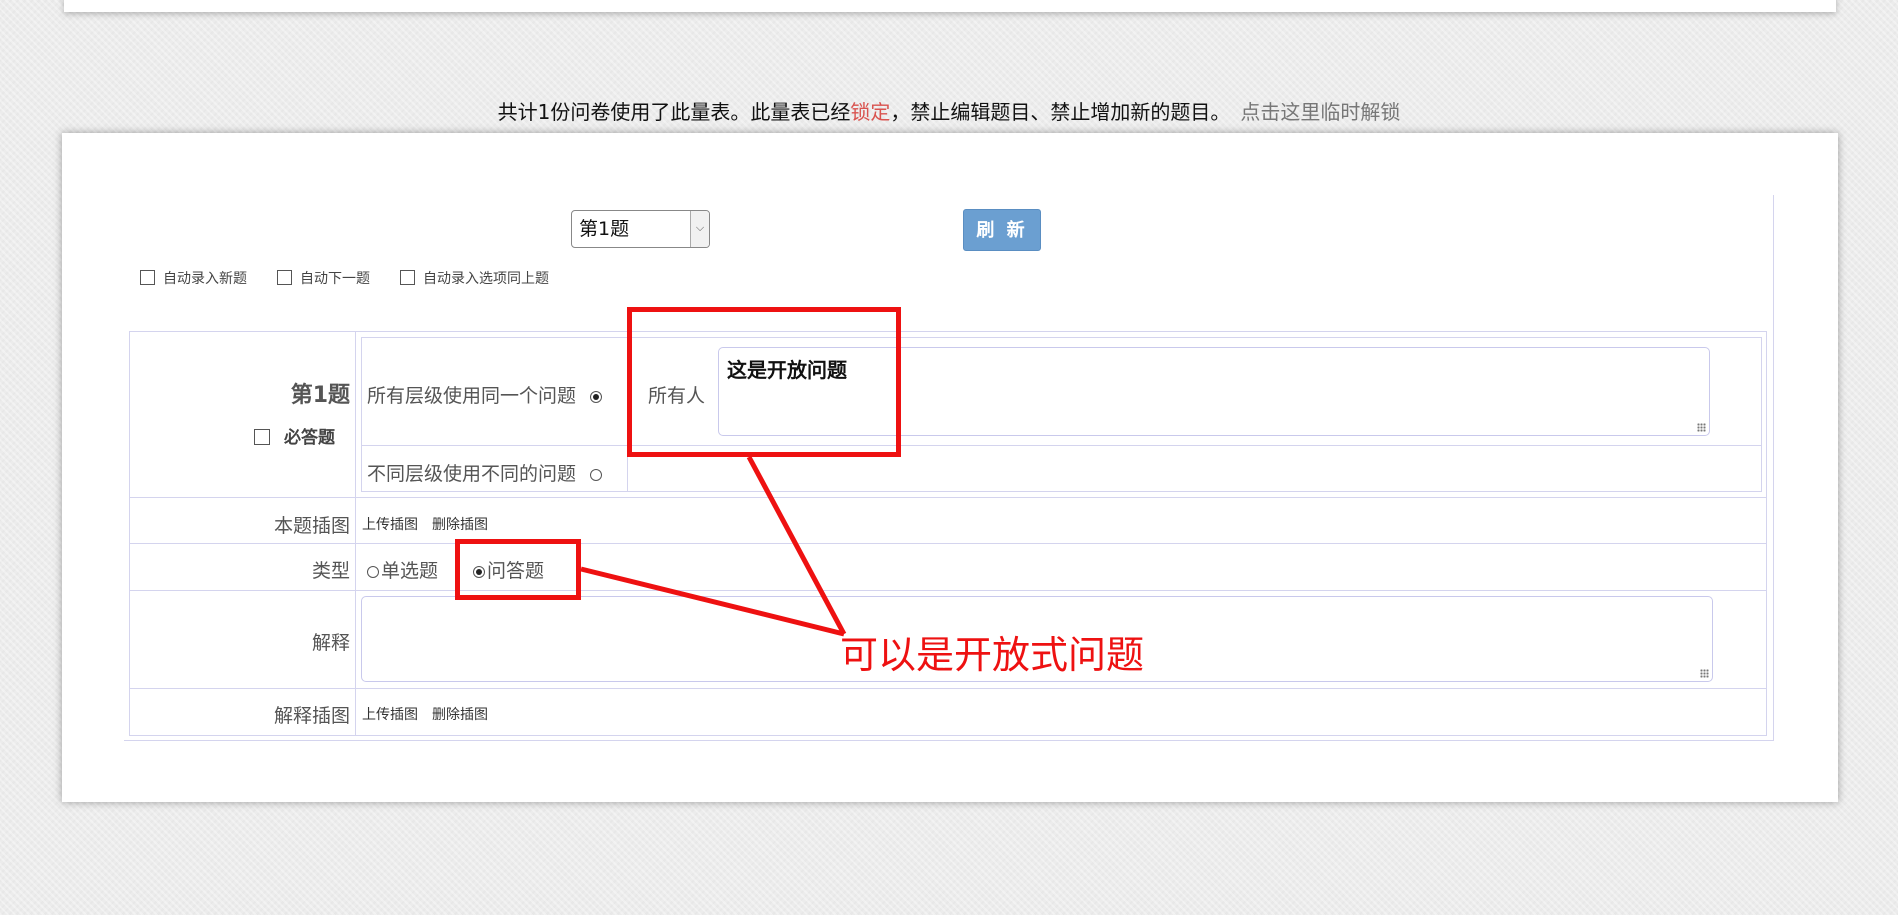 The image size is (1898, 915). What do you see at coordinates (713, 546) in the screenshot?
I see `annotation-arrows` at bounding box center [713, 546].